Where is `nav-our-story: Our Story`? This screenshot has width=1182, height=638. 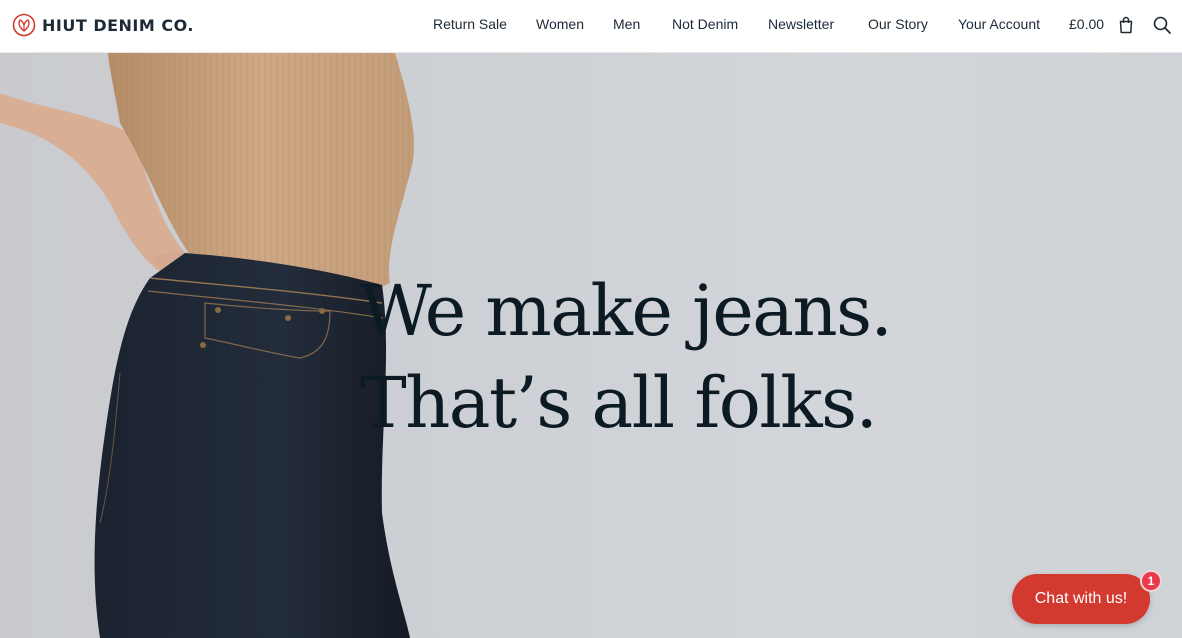
nav-our-story: Our Story is located at coordinates (898, 24).